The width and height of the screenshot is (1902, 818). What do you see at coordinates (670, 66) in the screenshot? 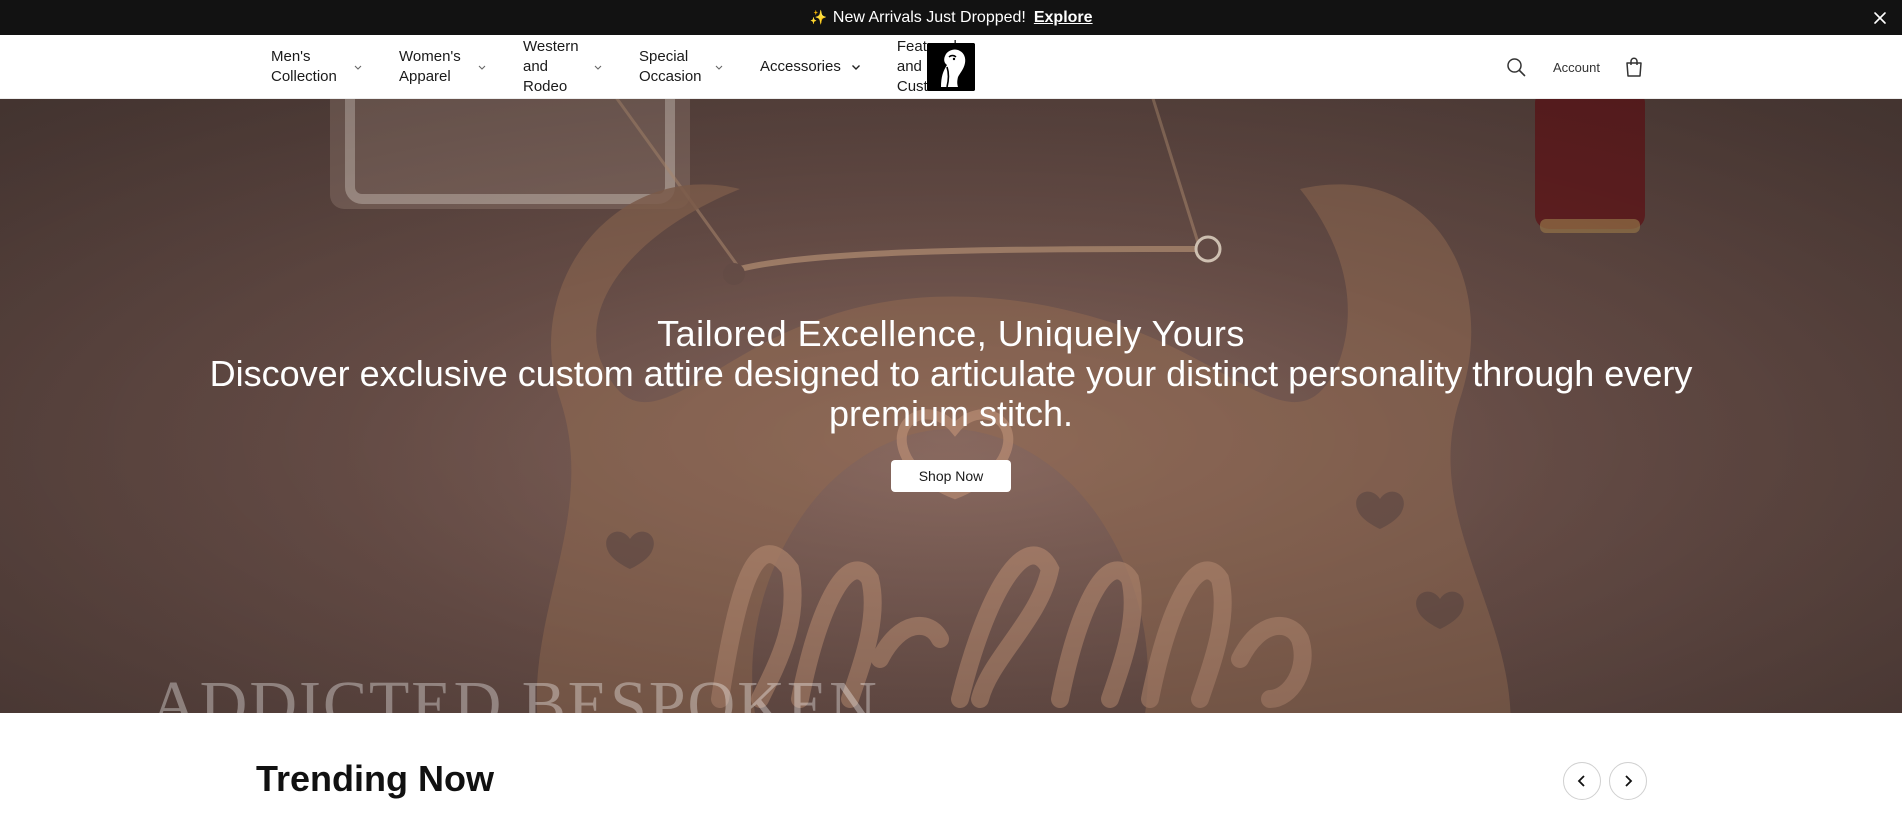
I see `nav-item-label: Special Occasion` at bounding box center [670, 66].